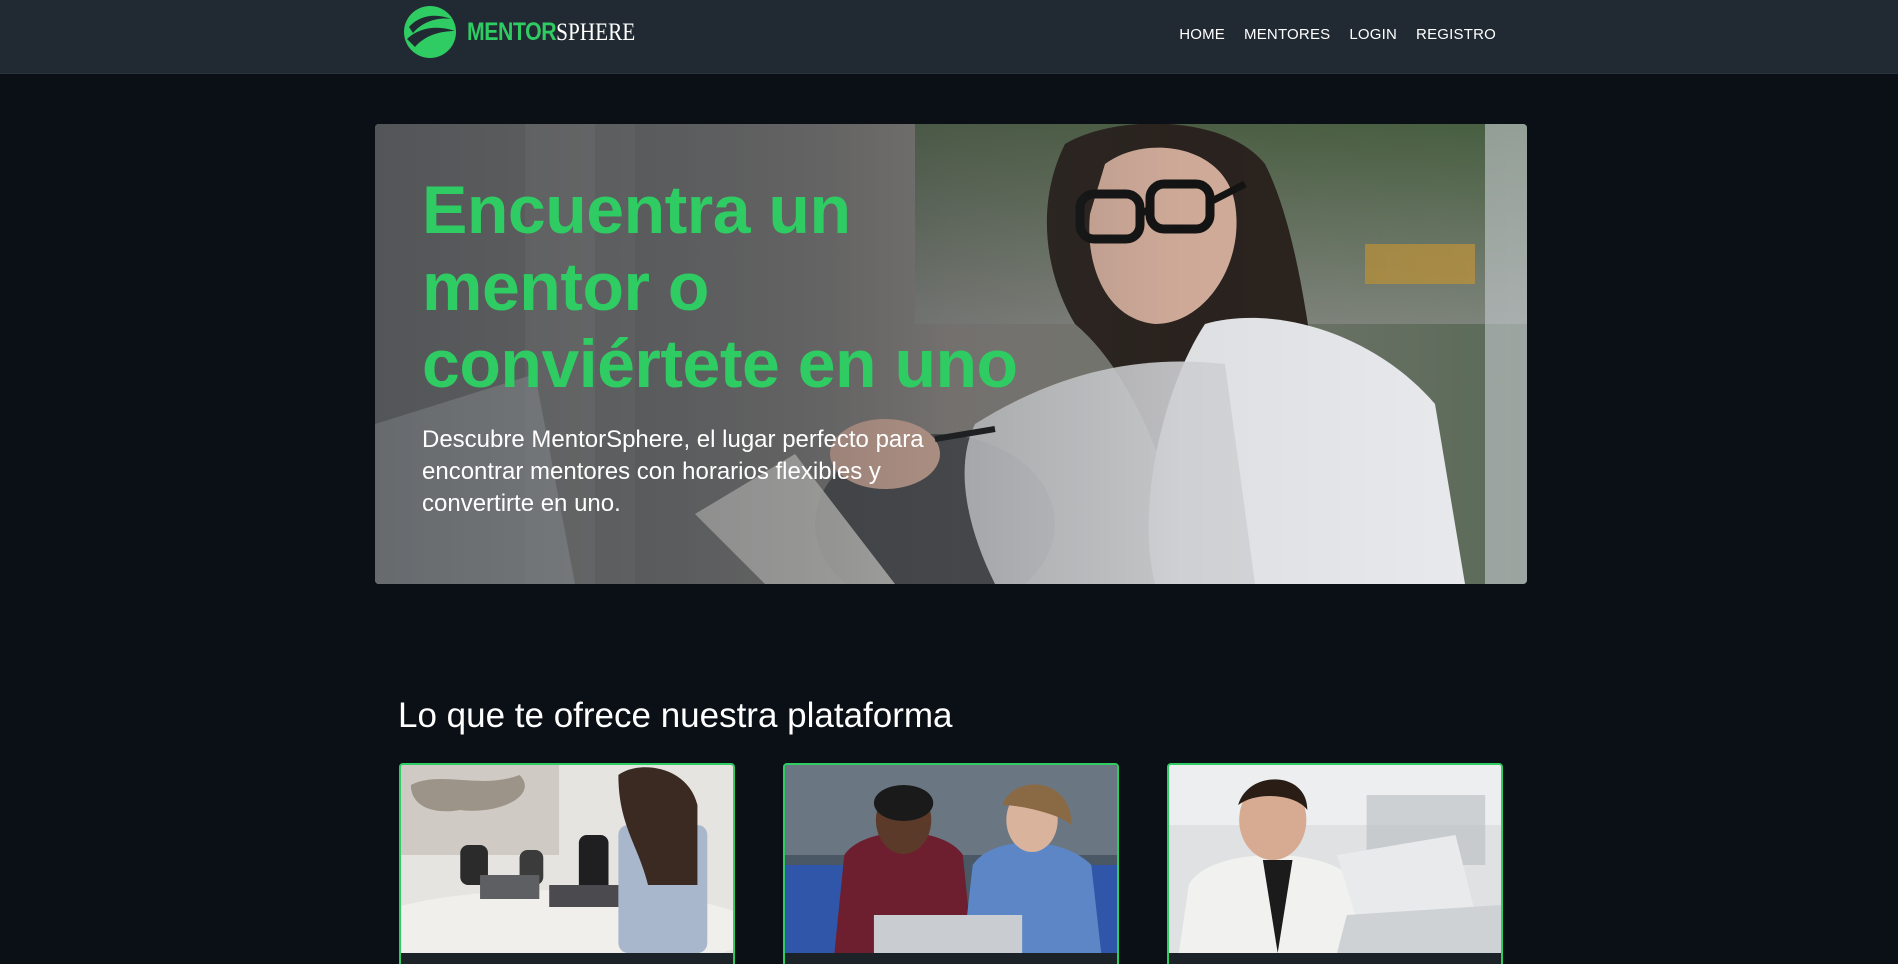  What do you see at coordinates (1456, 34) in the screenshot?
I see `nav-link-registro: REGISTRO` at bounding box center [1456, 34].